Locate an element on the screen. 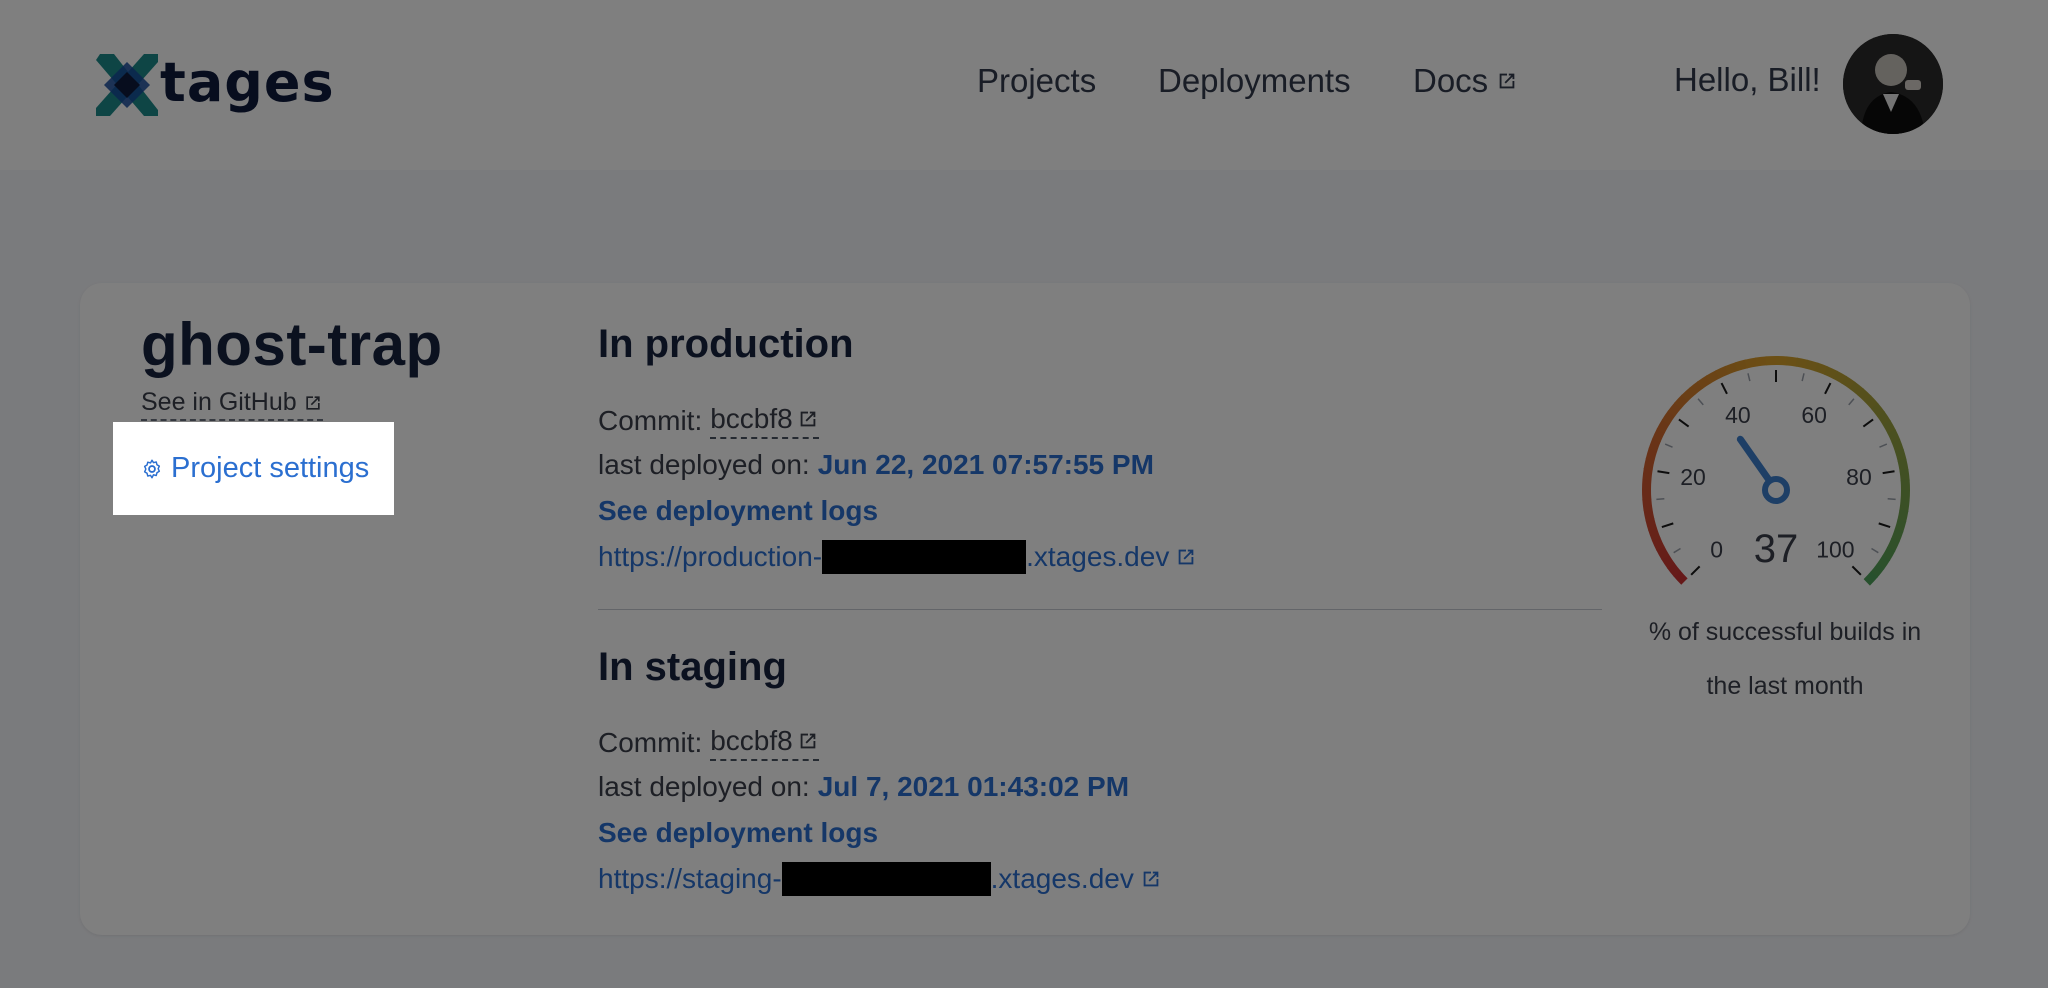  logo-text: tages is located at coordinates (247, 82).